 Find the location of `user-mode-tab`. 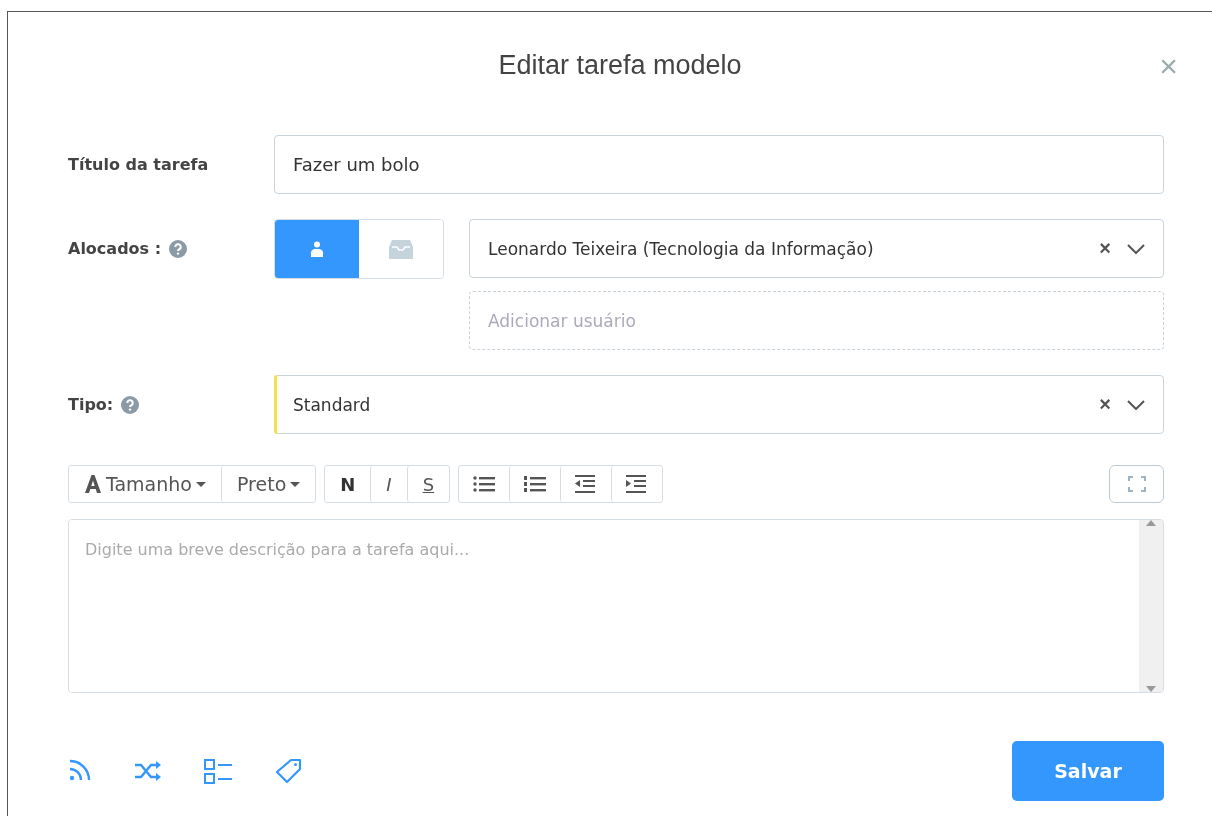

user-mode-tab is located at coordinates (317, 249).